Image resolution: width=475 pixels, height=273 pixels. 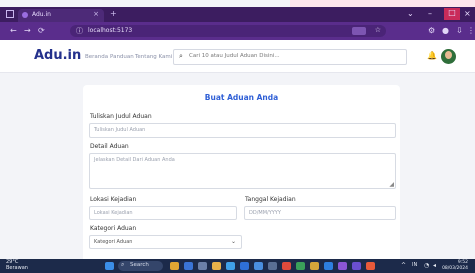 I want to click on store-icon, so click(x=188, y=266).